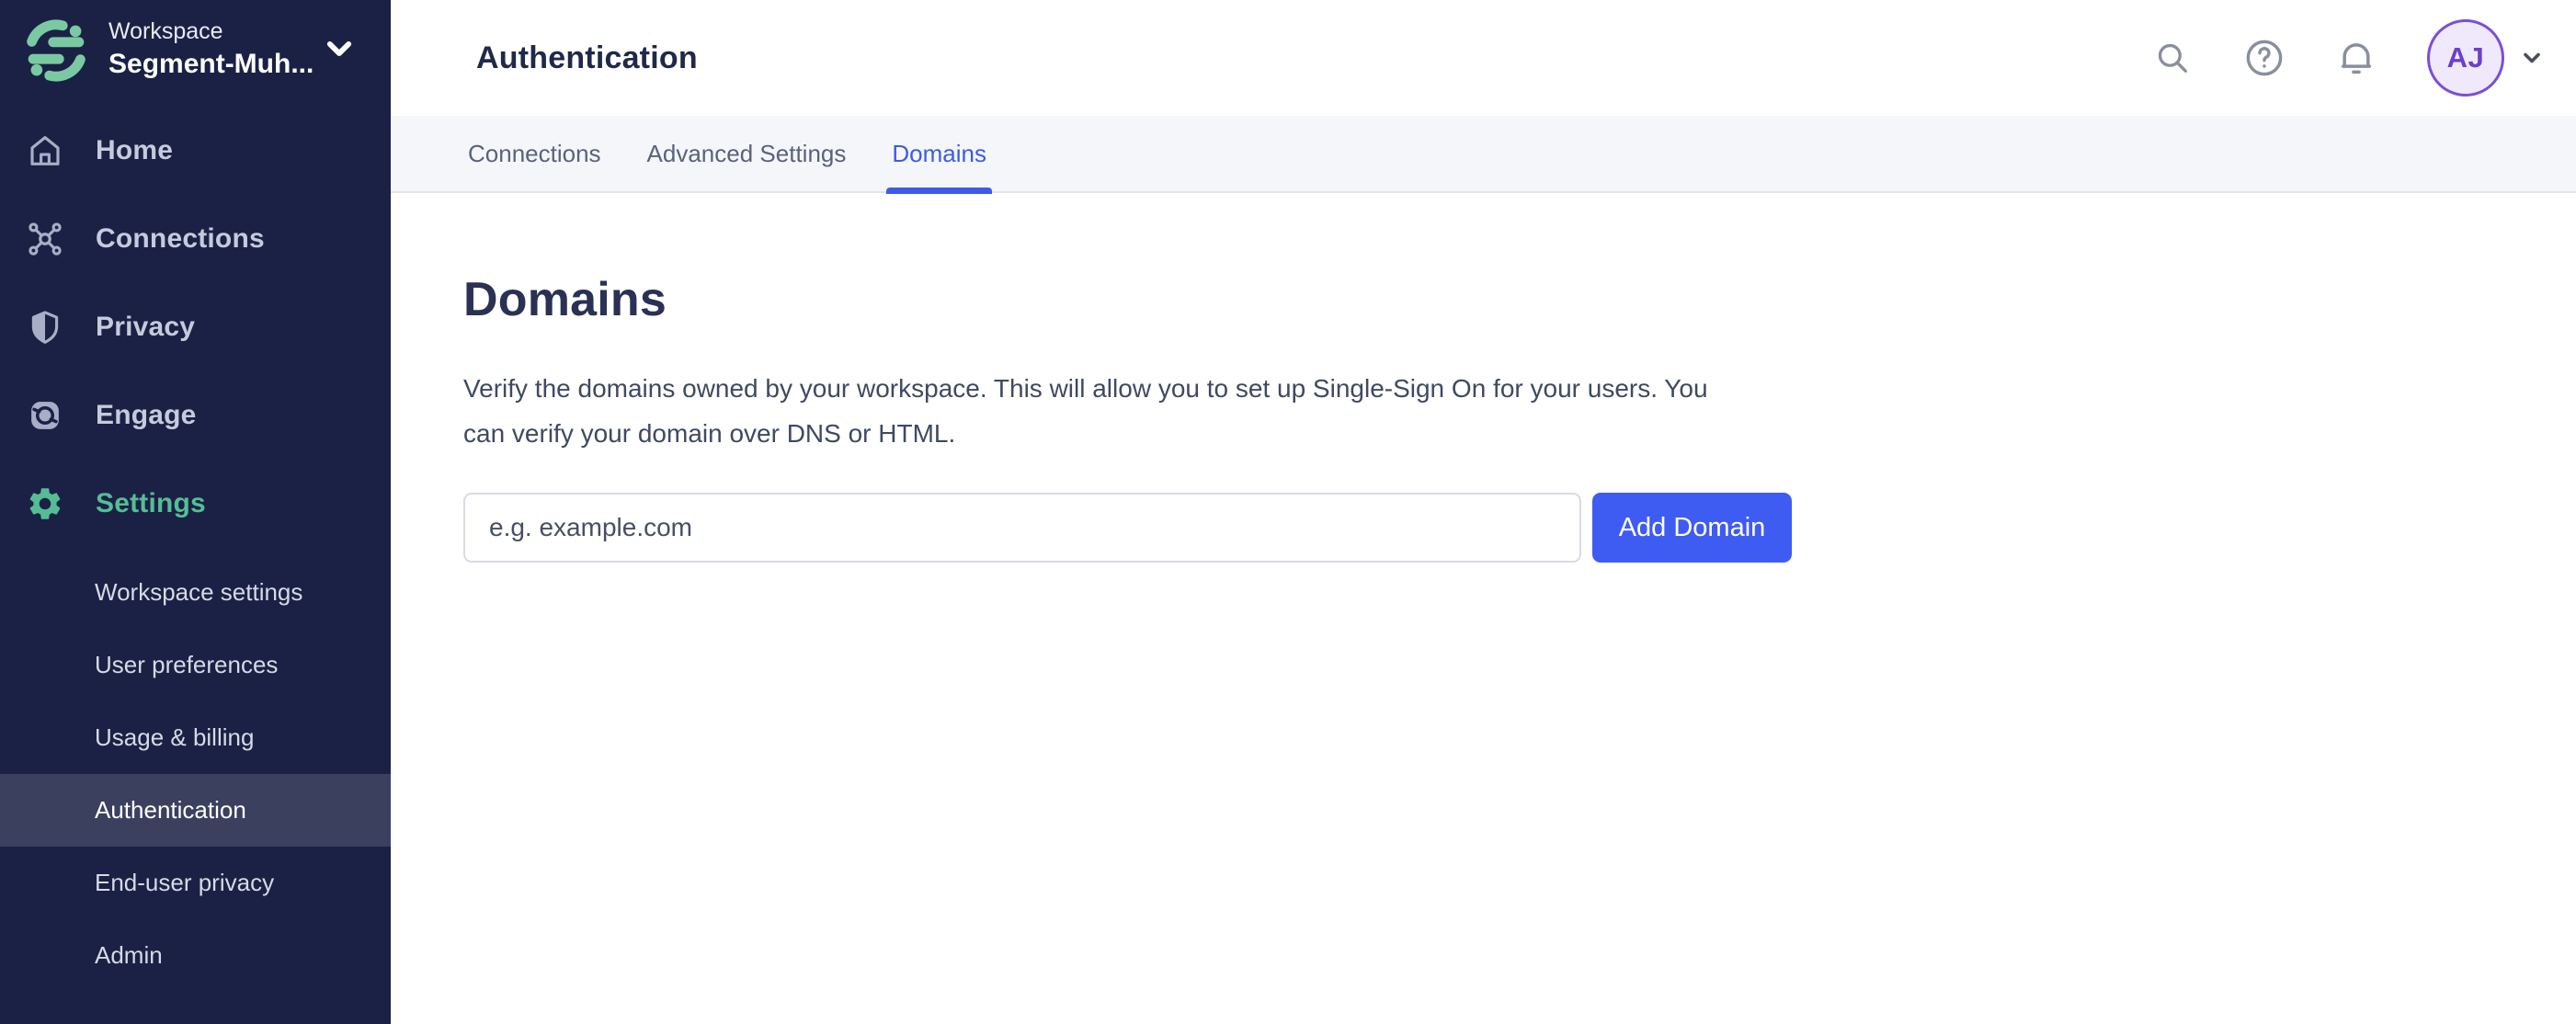 The width and height of the screenshot is (2576, 1024). Describe the element at coordinates (1483, 58) in the screenshot. I see `page-header: Authentication AJ` at that location.